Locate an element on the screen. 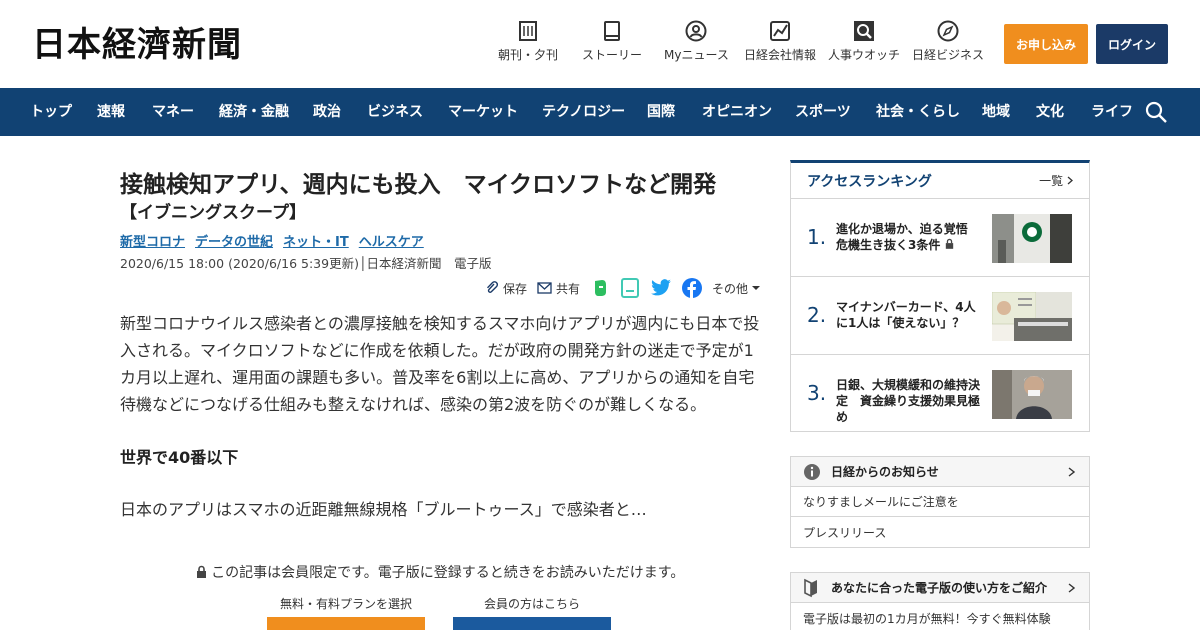 This screenshot has width=1200, height=630. rank-title-text: 進化か退場か、迫る覚悟 危機生き抜く3条件 is located at coordinates (908, 237).